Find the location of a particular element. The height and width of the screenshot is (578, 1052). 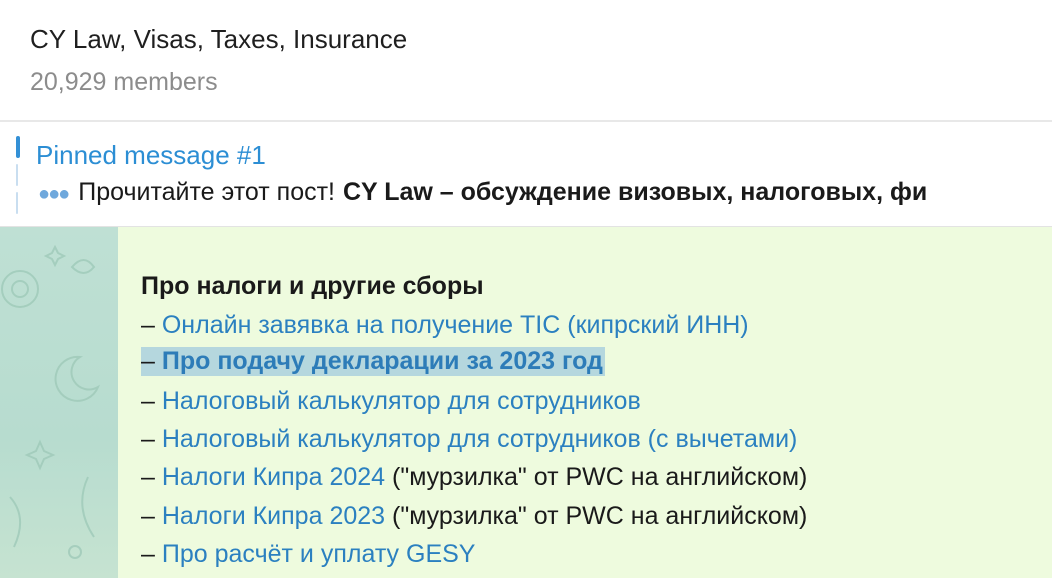

list-item: – Про расчёт и уплату GESY is located at coordinates (308, 554).